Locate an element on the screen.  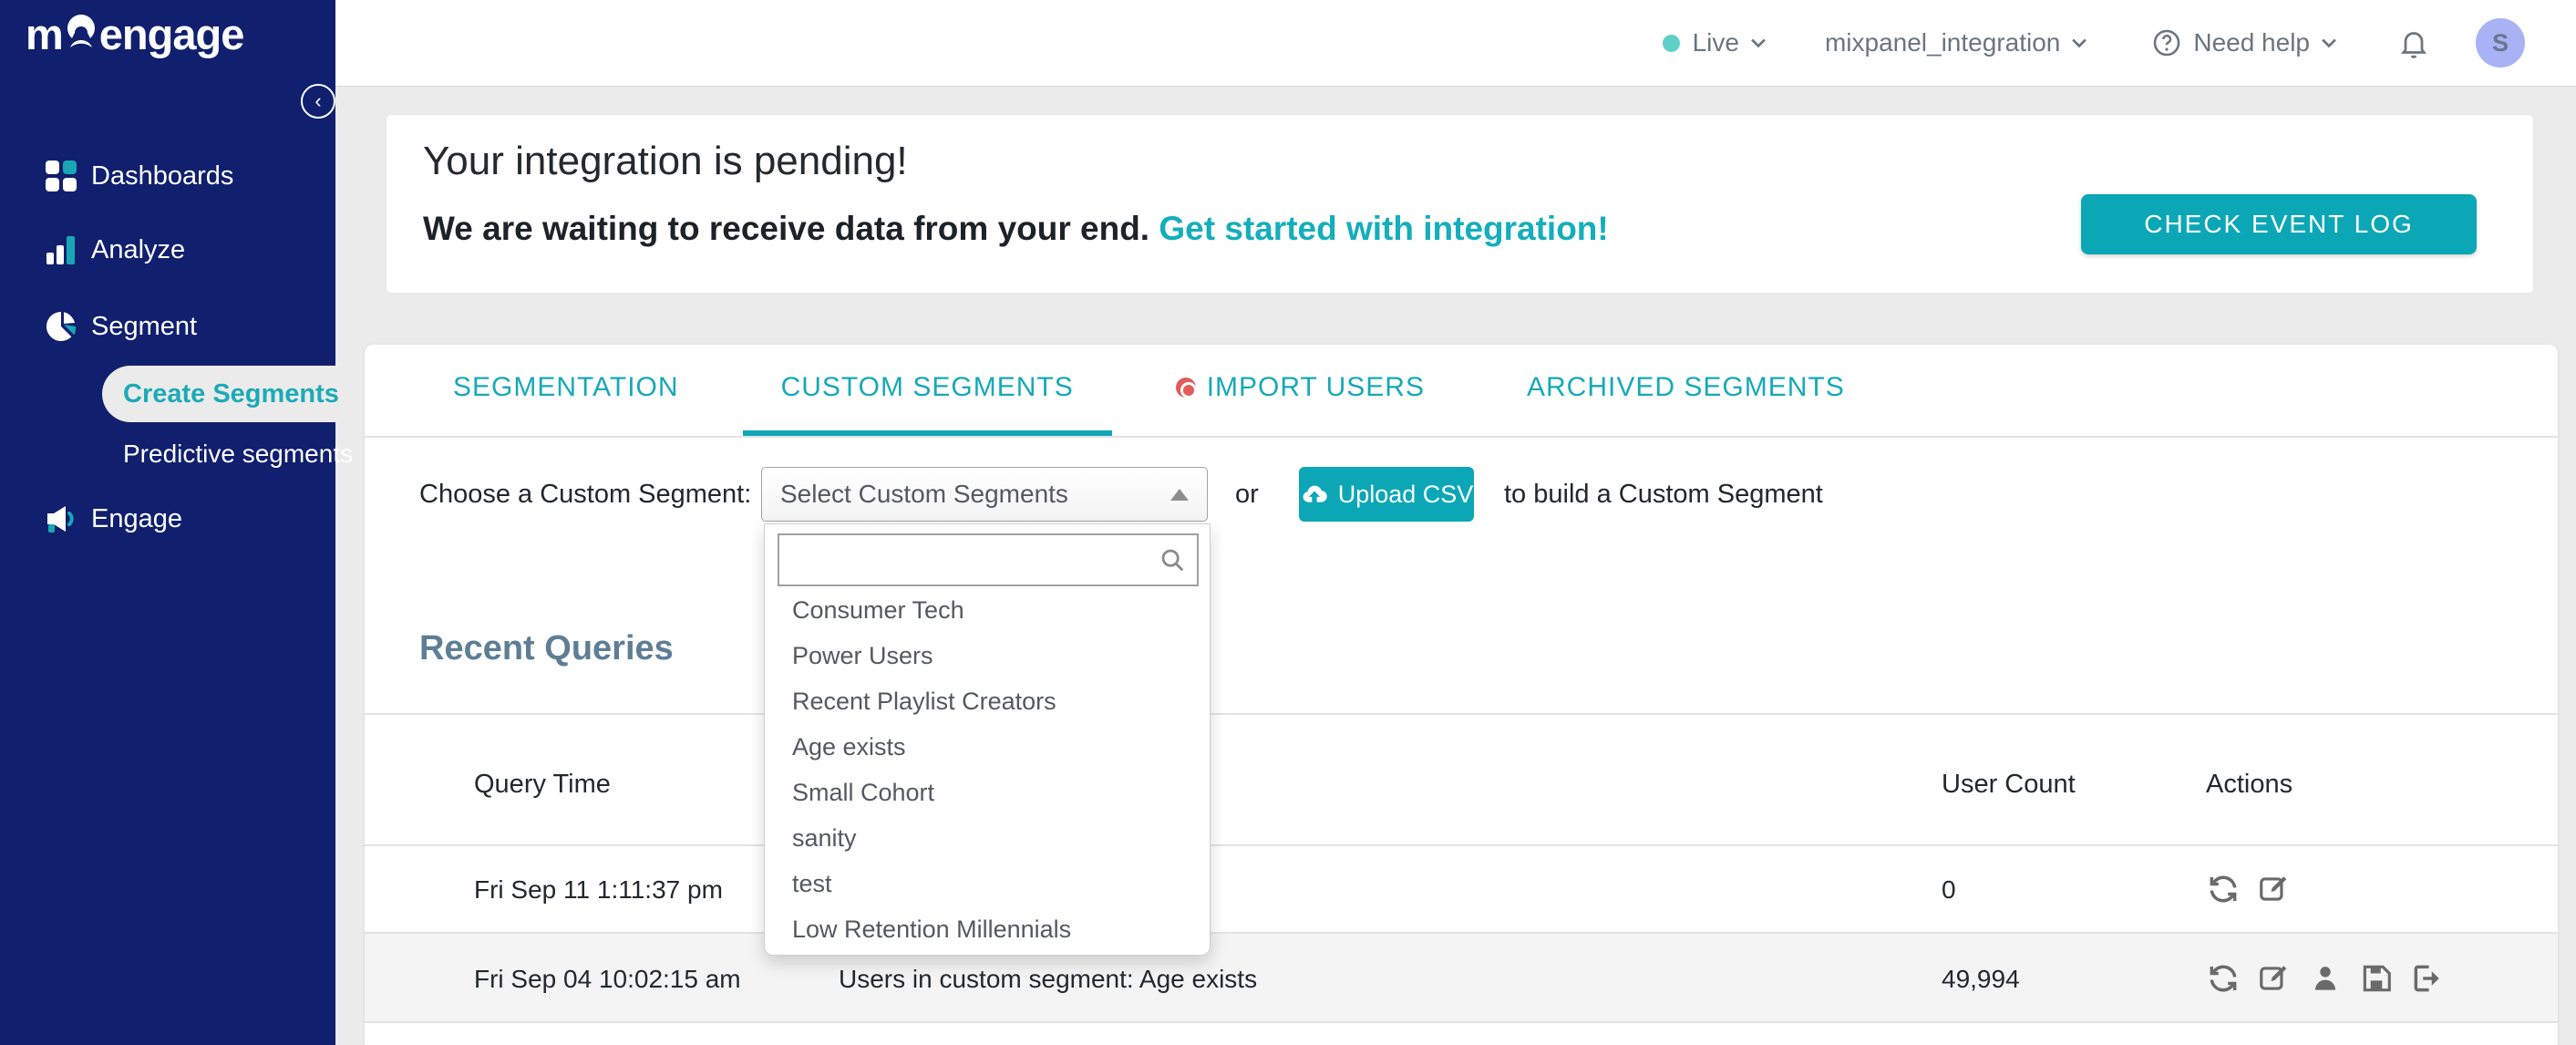
moengage-logo: m engage is located at coordinates (135, 34).